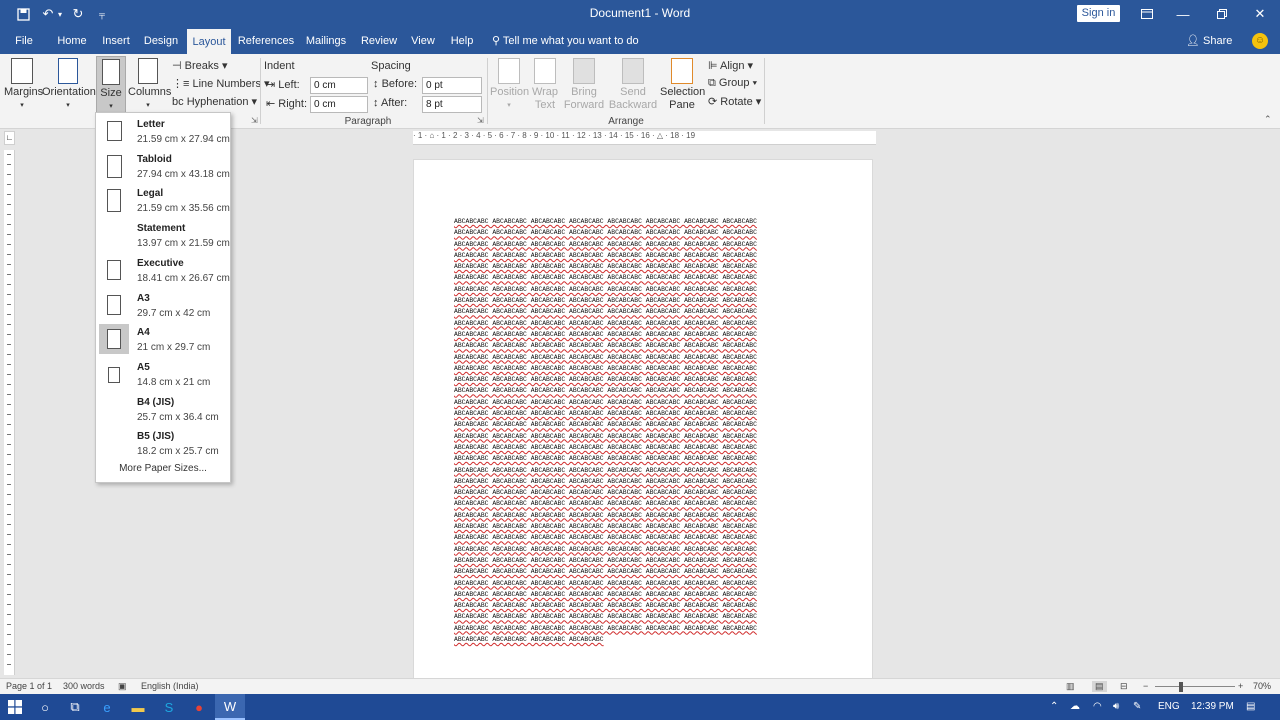 This screenshot has width=1280, height=720. What do you see at coordinates (78, 14) in the screenshot?
I see `redo-icon: ↻` at bounding box center [78, 14].